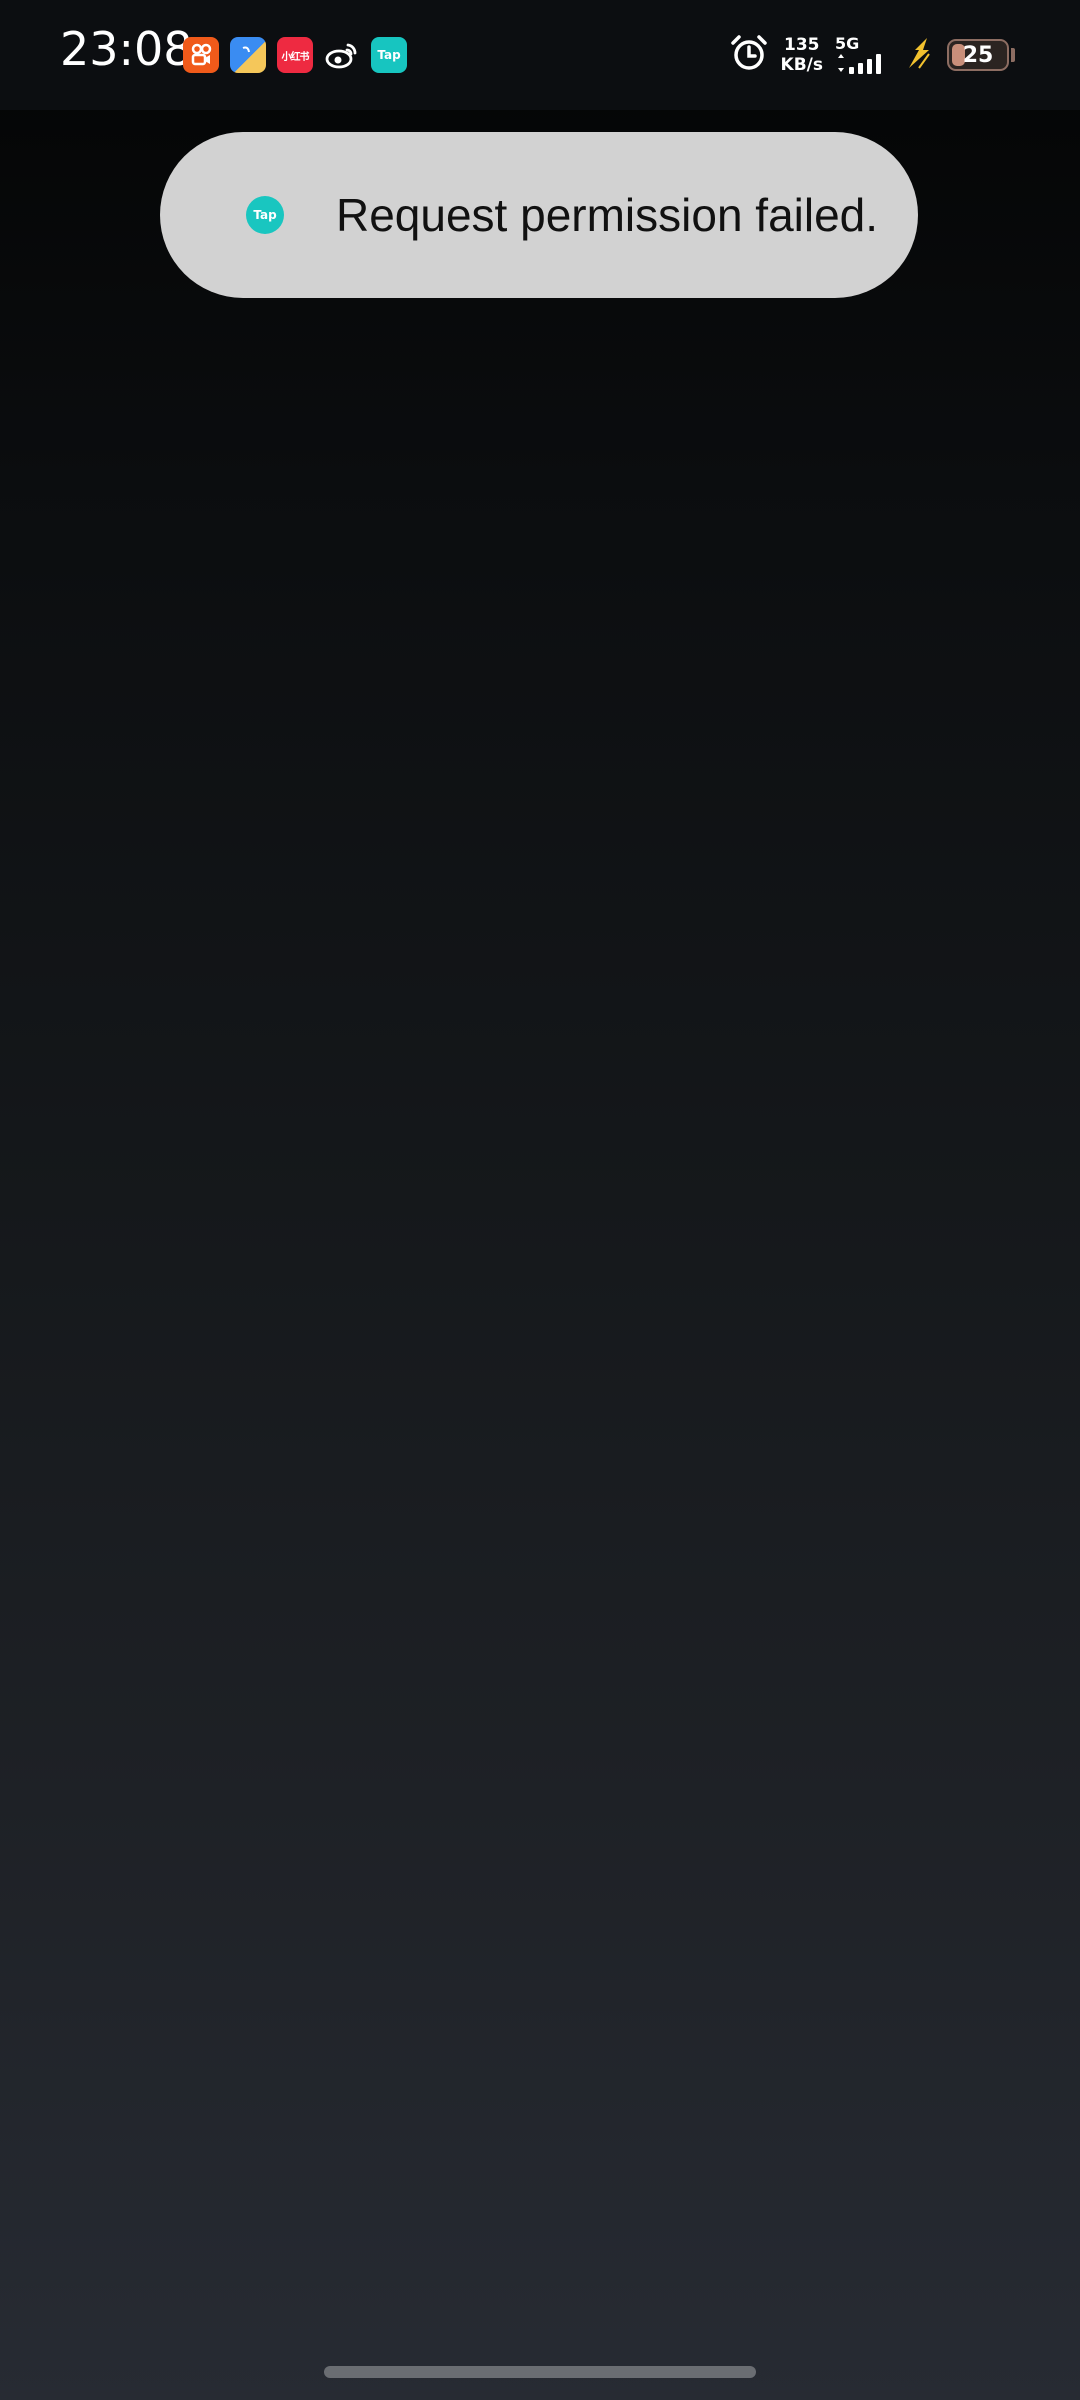  I want to click on toast-notification: Tap Request permission failed., so click(539, 215).